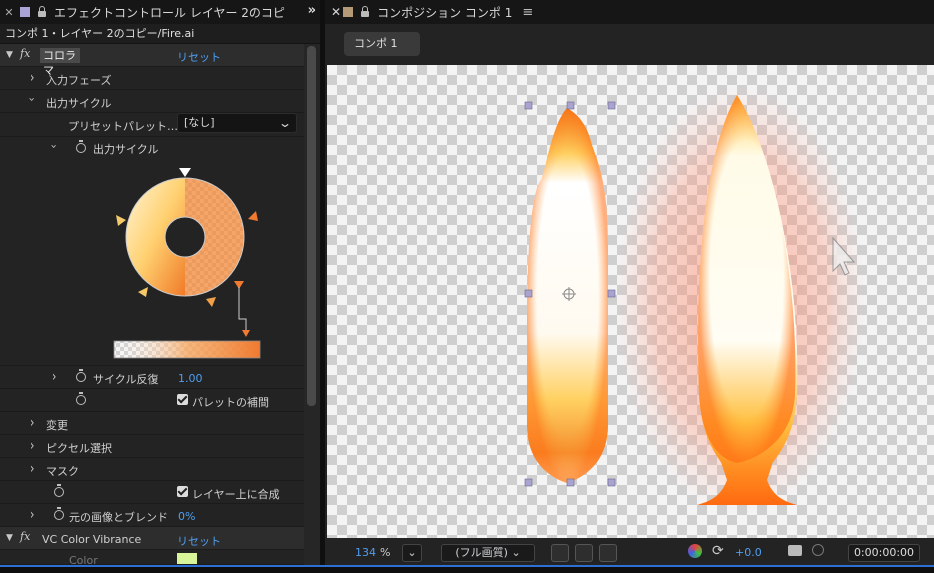  I want to click on output-cycle-wheel, so click(188, 261).